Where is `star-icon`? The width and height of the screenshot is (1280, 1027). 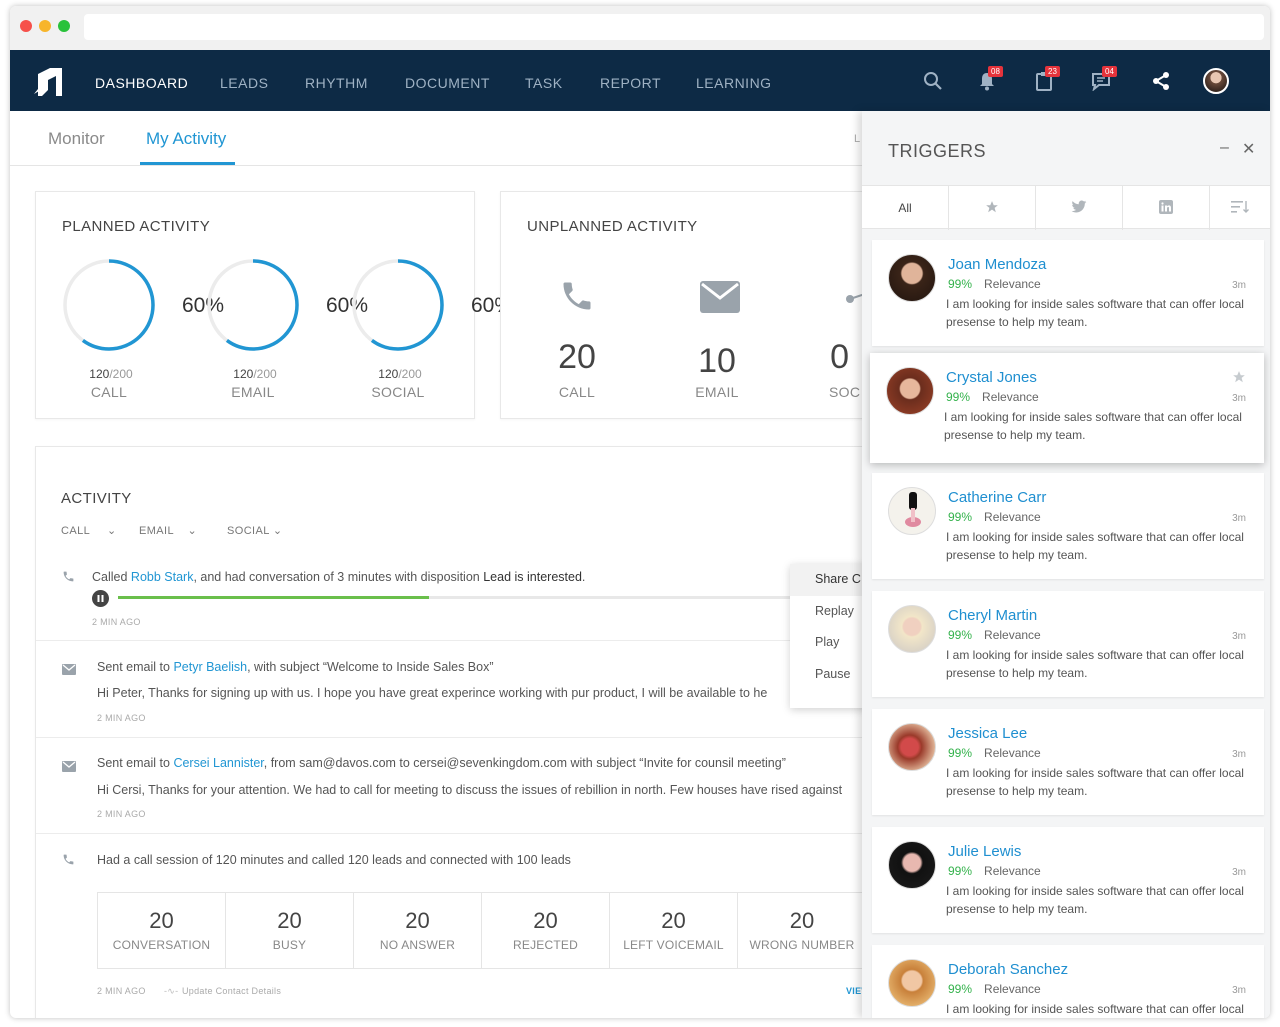
star-icon is located at coordinates (1239, 379).